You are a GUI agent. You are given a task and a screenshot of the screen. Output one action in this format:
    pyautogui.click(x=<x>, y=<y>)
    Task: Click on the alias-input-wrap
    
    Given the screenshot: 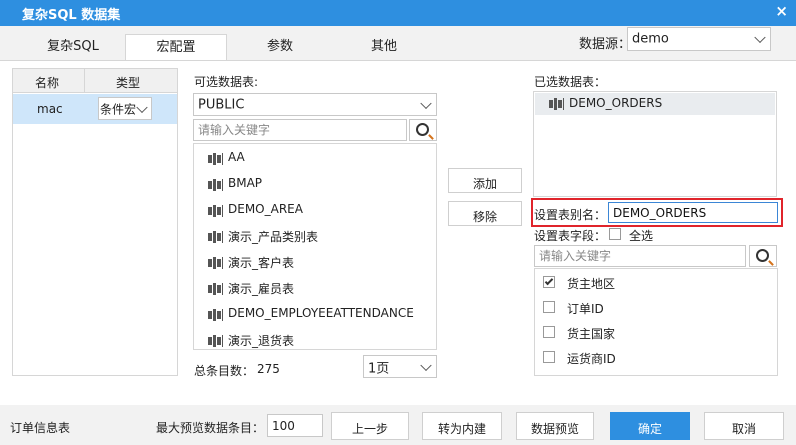 What is the action you would take?
    pyautogui.click(x=693, y=212)
    